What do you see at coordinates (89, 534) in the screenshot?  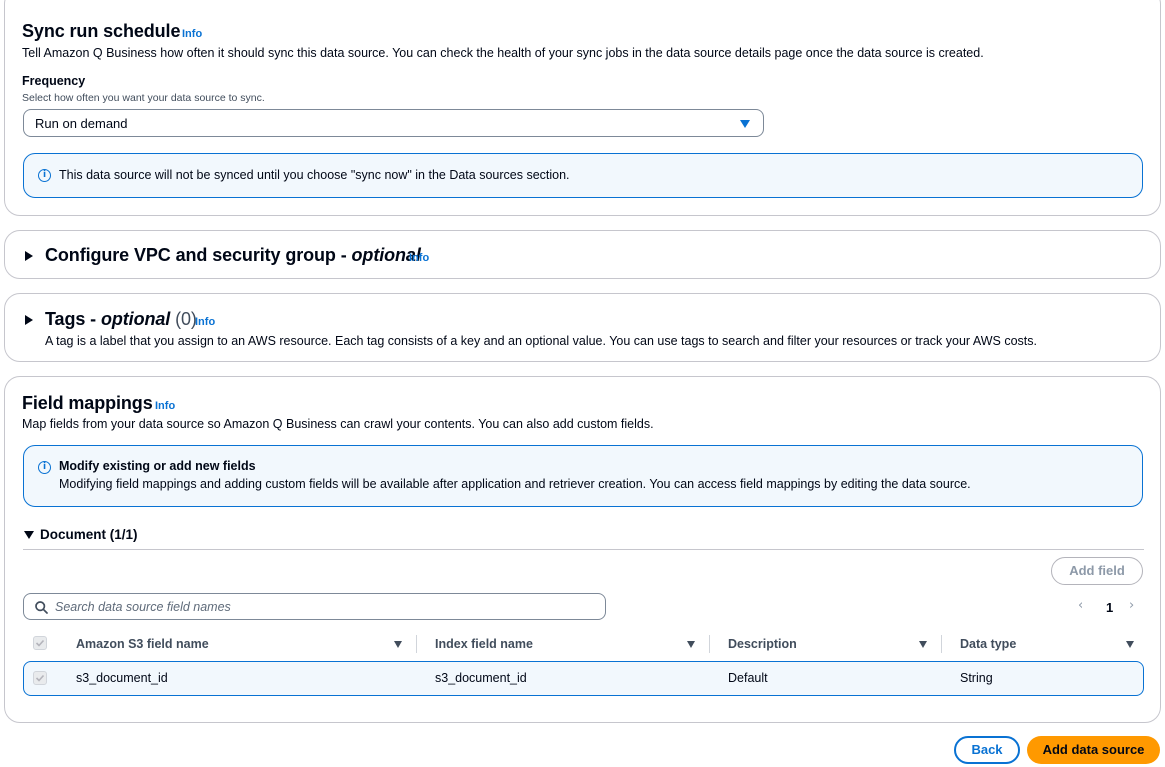 I see `document-section-header: Document (1/1)` at bounding box center [89, 534].